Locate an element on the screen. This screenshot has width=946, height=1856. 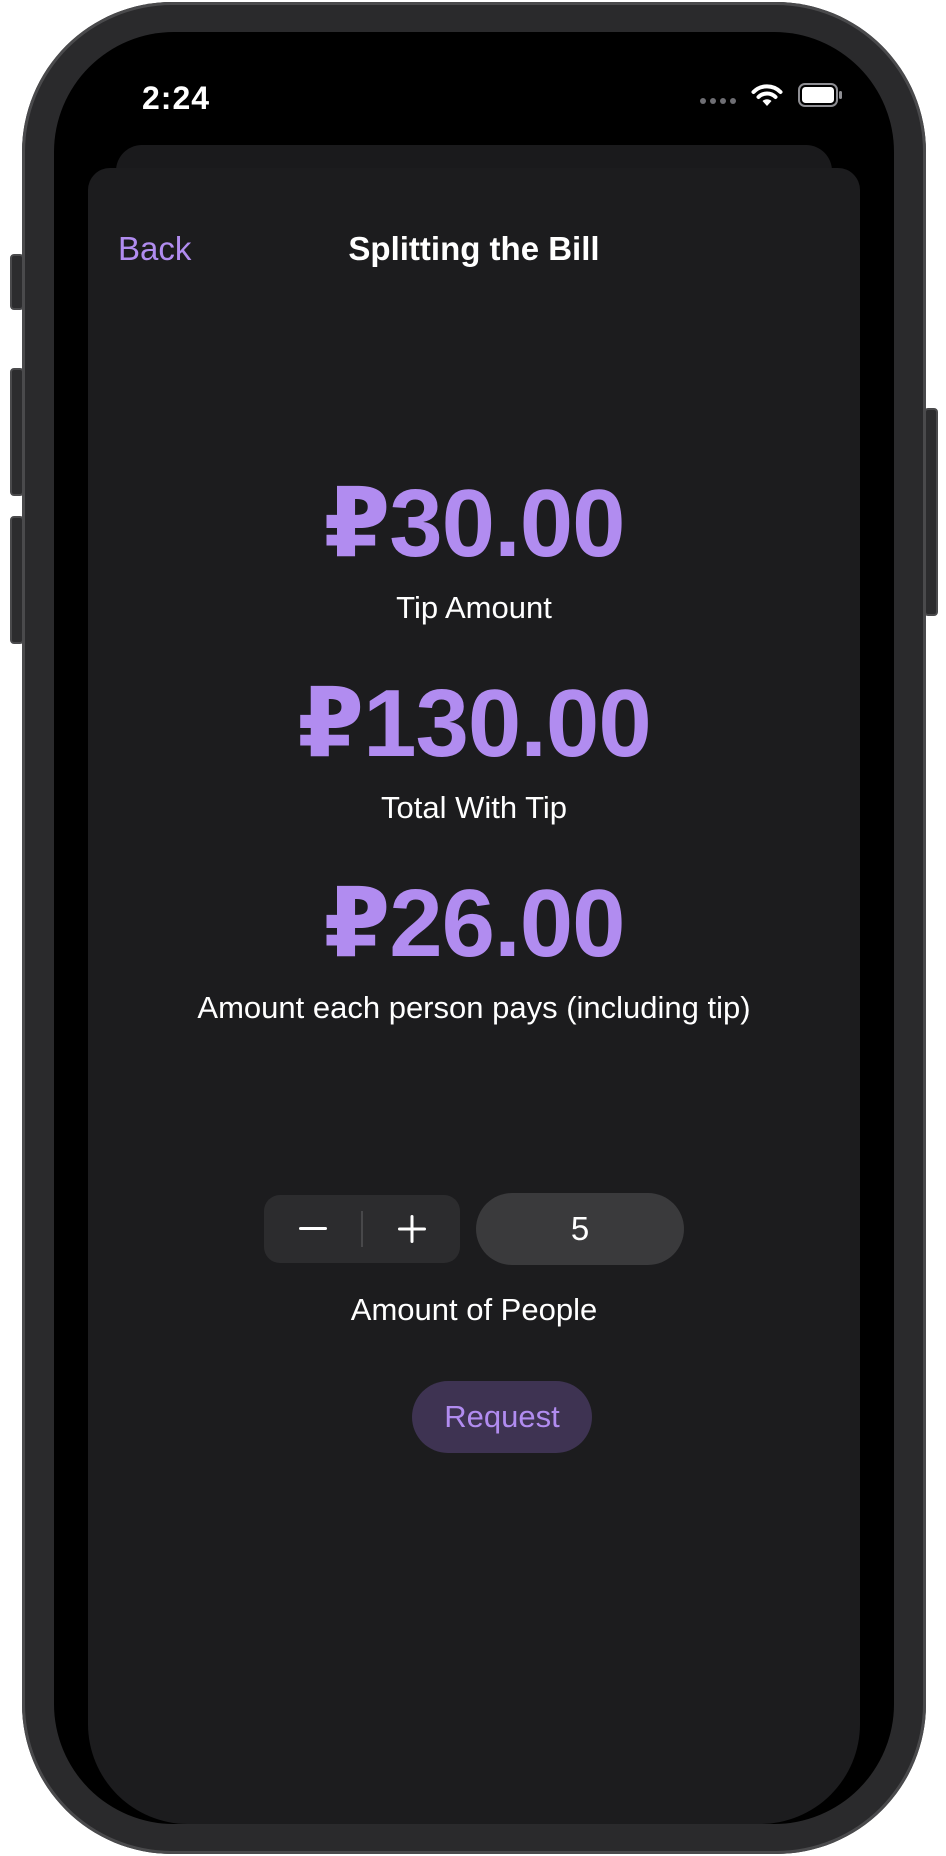
power-button is located at coordinates (931, 512).